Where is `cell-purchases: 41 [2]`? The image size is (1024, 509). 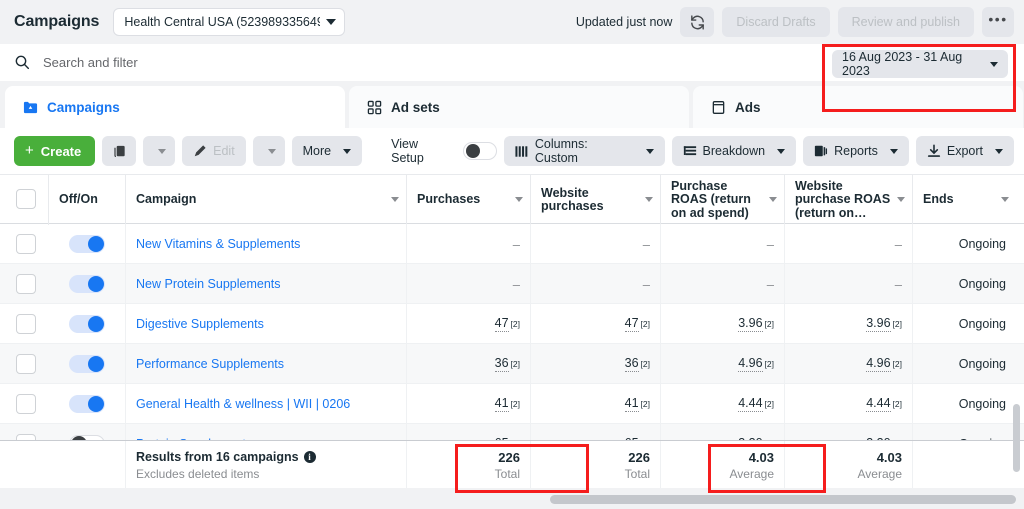 cell-purchases: 41 [2] is located at coordinates (468, 404).